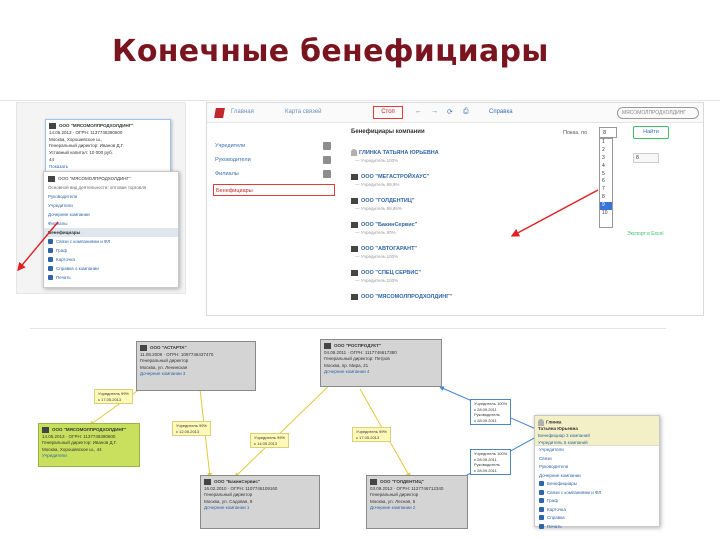  Describe the element at coordinates (108, 167) in the screenshot. I see `company-card-show-link: Показать` at that location.